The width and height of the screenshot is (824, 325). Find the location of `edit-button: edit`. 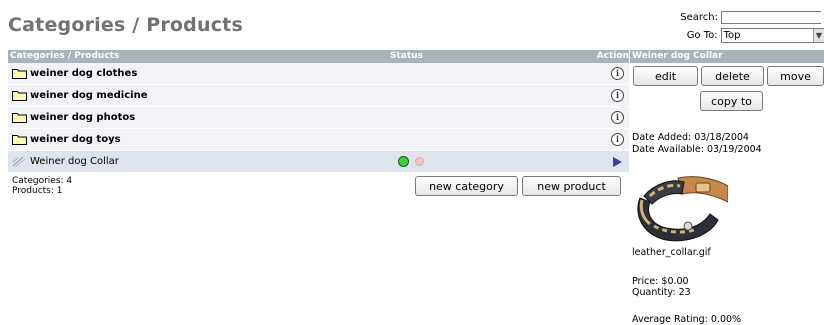

edit-button: edit is located at coordinates (665, 76).